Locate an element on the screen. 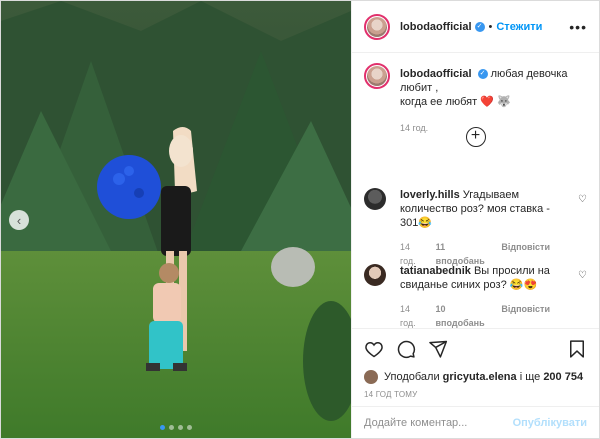  carousel-prev-button: ‹ is located at coordinates (19, 220).